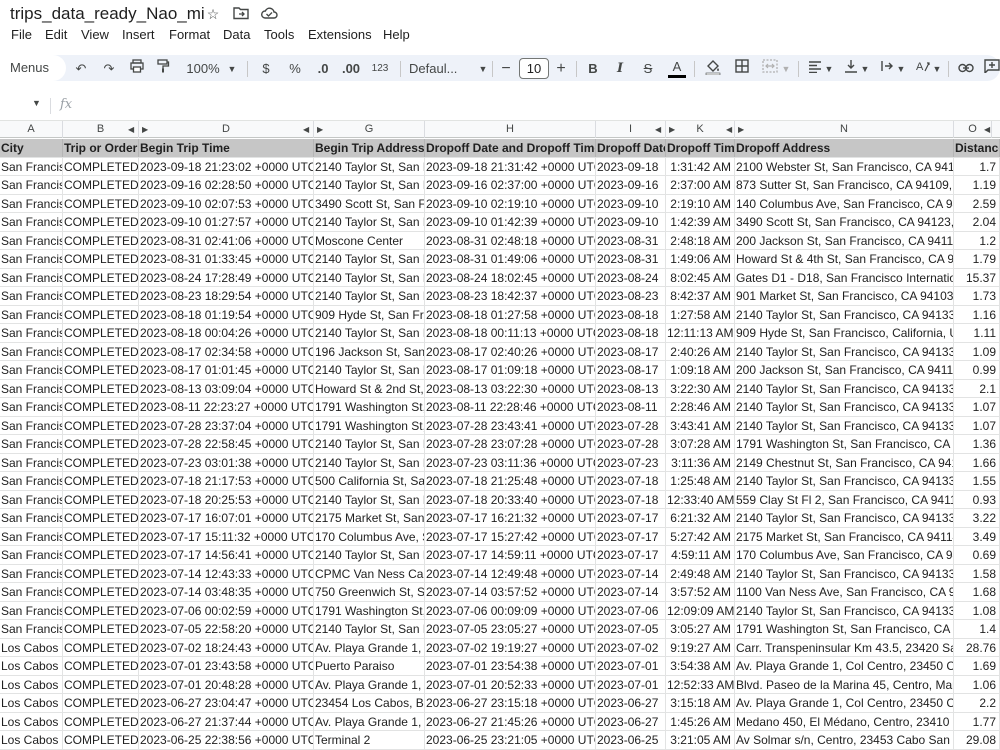  Describe the element at coordinates (226, 166) in the screenshot. I see `cell-begin-time: 2023-09-18 21:23:02 +0000 UTC` at that location.